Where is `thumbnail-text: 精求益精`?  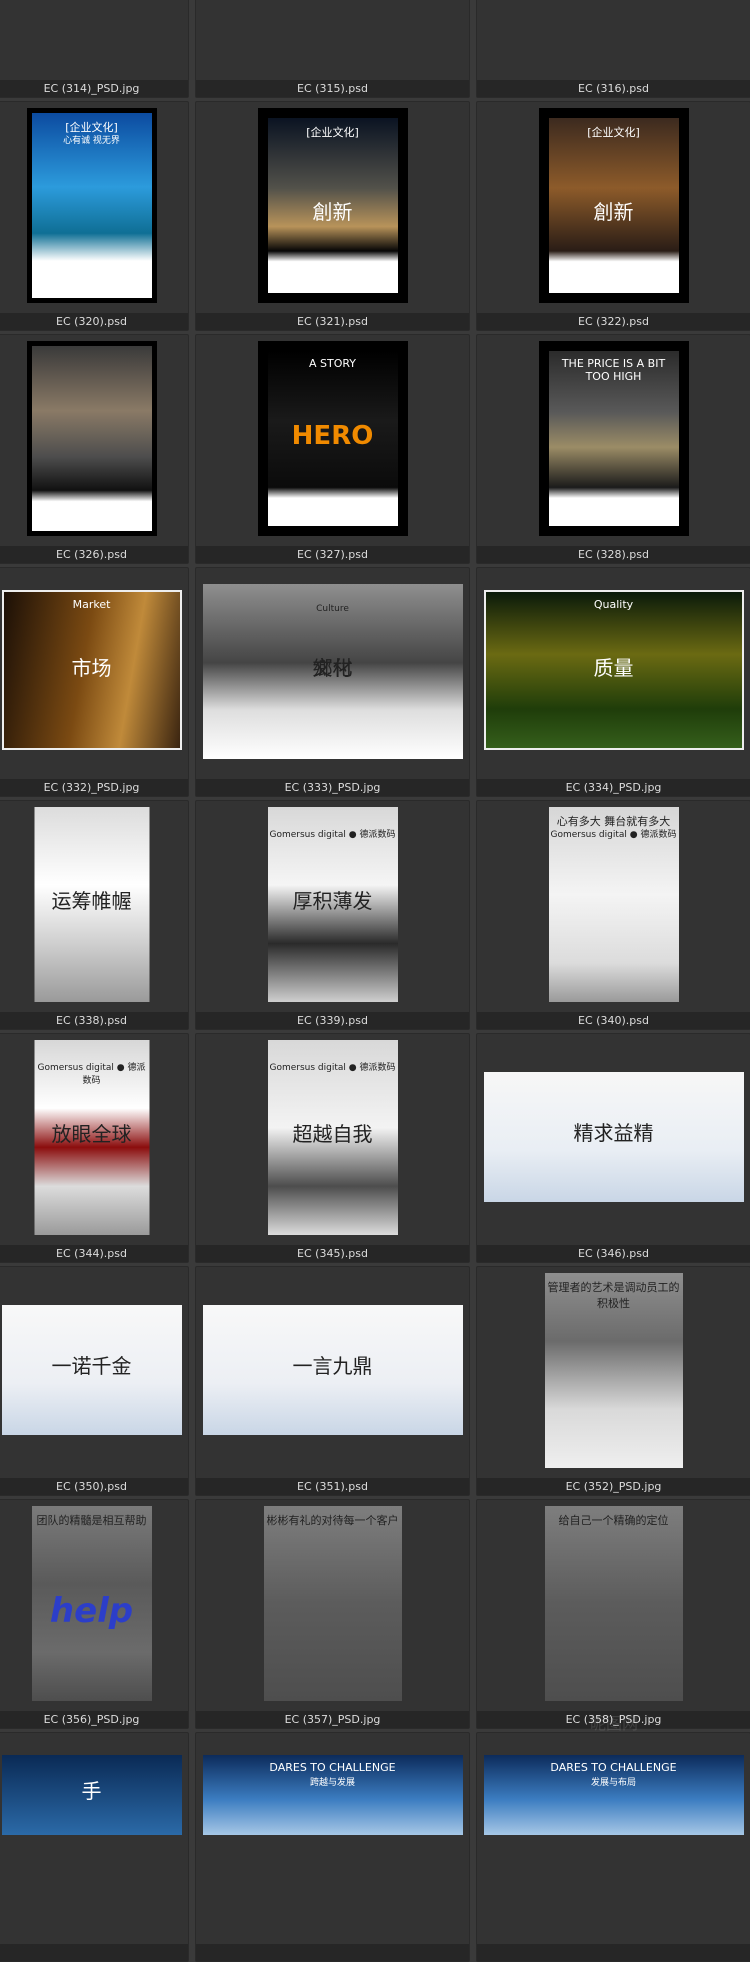
thumbnail-text: 精求益精 is located at coordinates (613, 1133).